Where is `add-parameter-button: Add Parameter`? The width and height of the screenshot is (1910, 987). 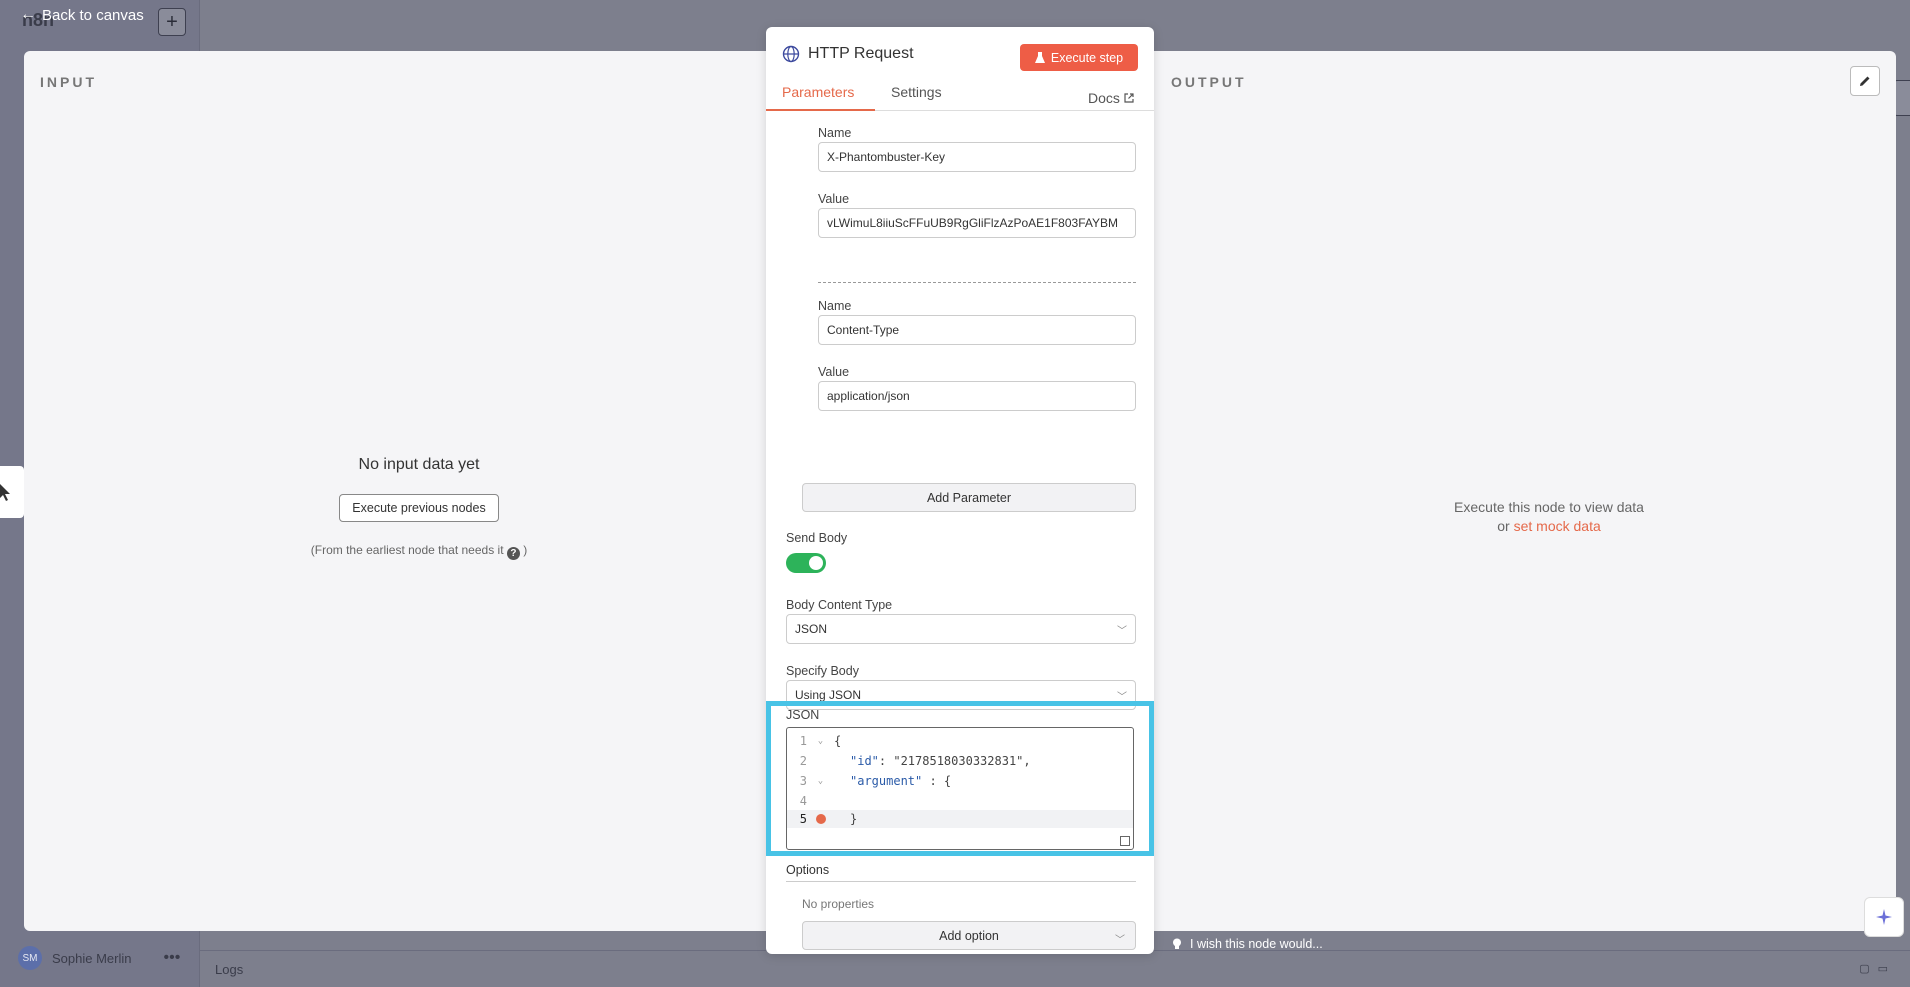 add-parameter-button: Add Parameter is located at coordinates (969, 497).